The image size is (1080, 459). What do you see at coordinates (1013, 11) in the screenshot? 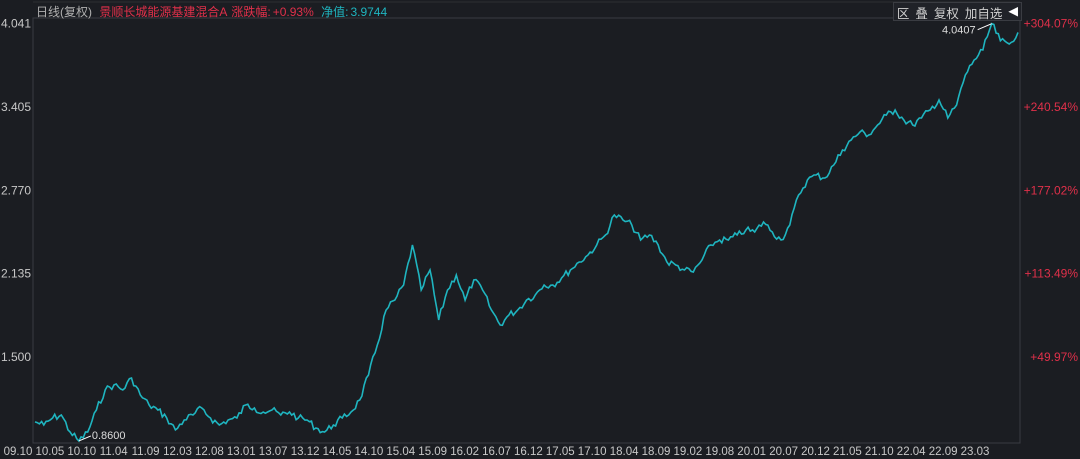
I see `collapse-icon: ◀` at bounding box center [1013, 11].